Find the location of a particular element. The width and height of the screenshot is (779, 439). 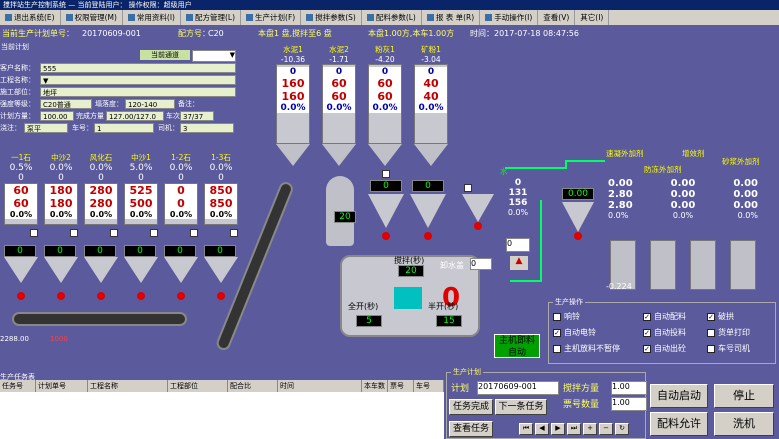

flyash-scale-readout: 0 is located at coordinates (428, 186).